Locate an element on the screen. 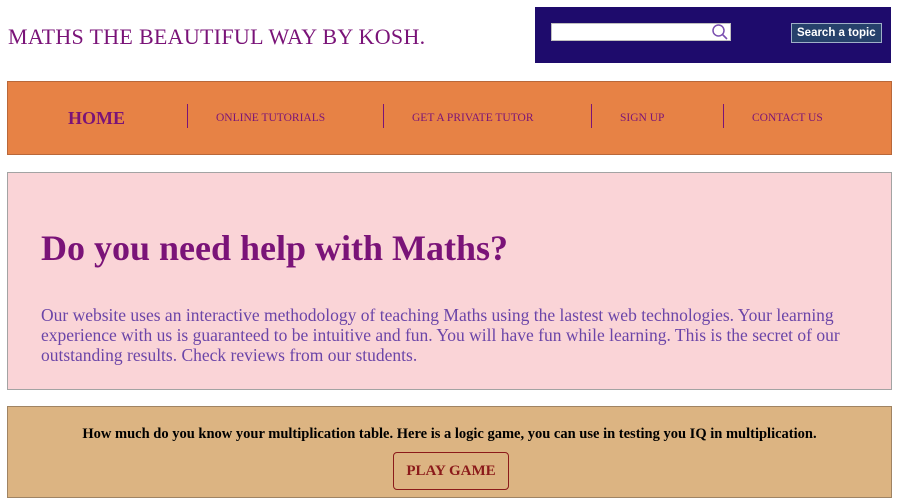 The width and height of the screenshot is (898, 500). search-panel: Search a topic is located at coordinates (713, 35).